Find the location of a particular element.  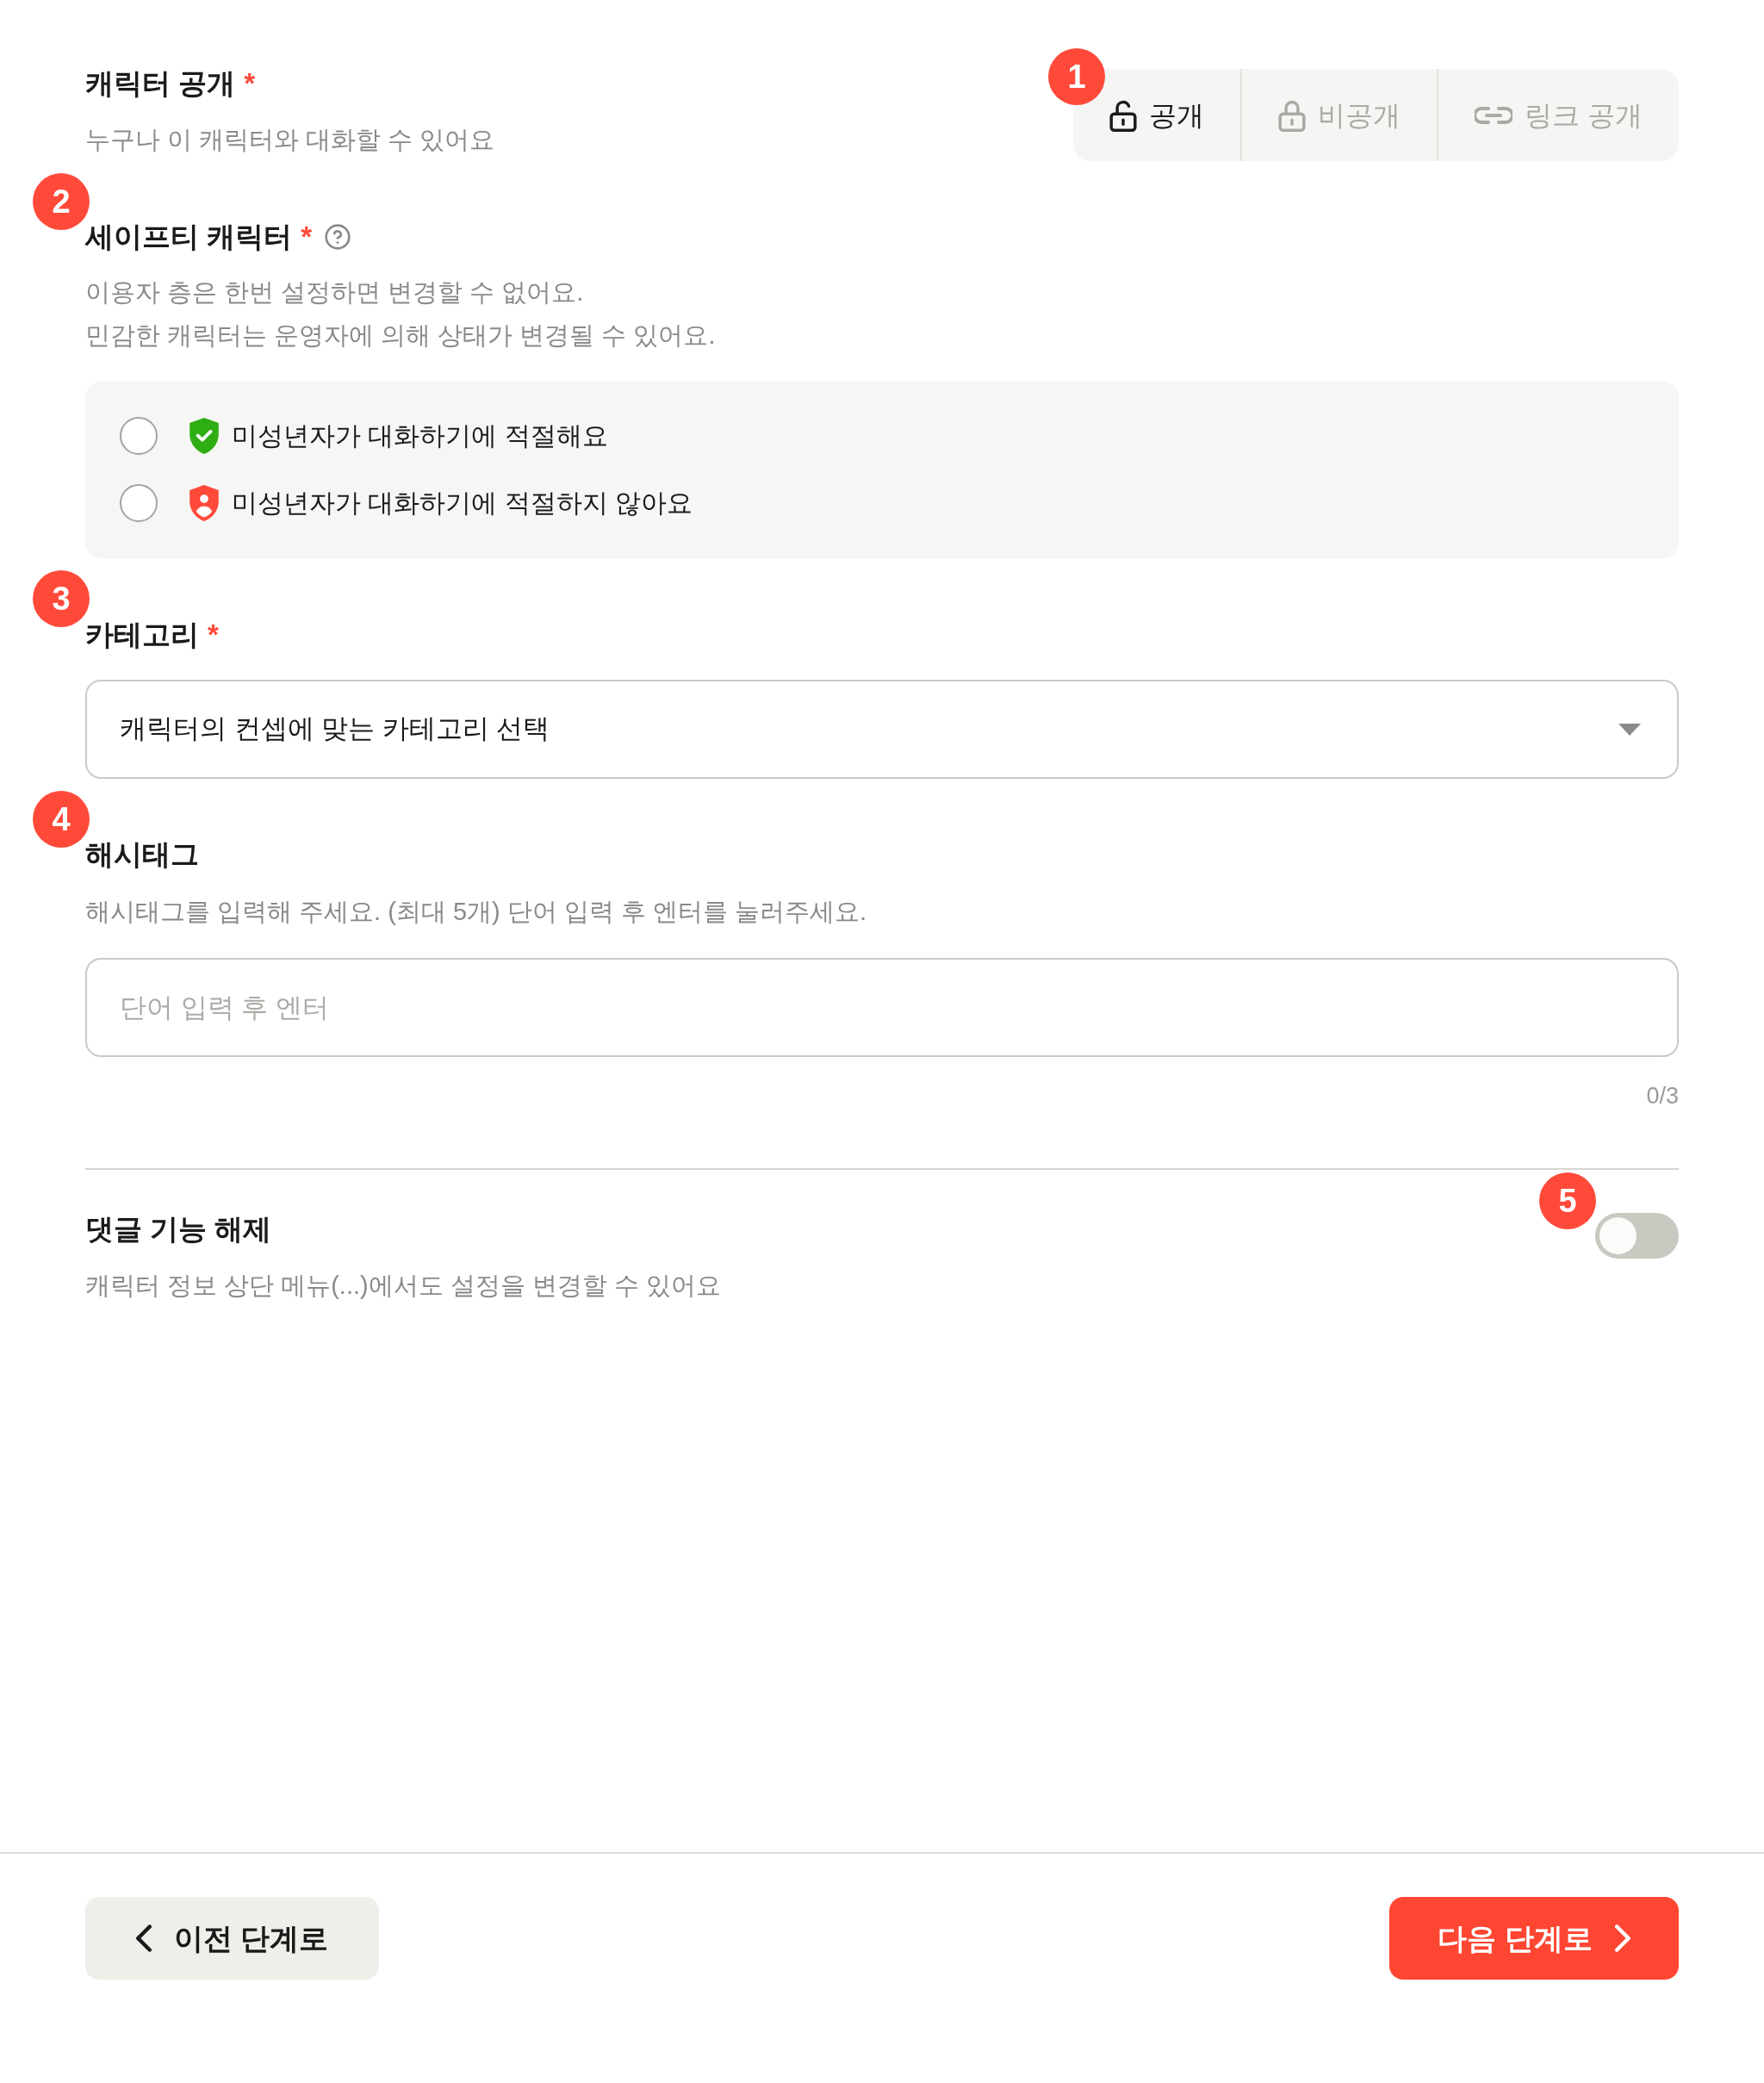

link-icon is located at coordinates (1494, 115).